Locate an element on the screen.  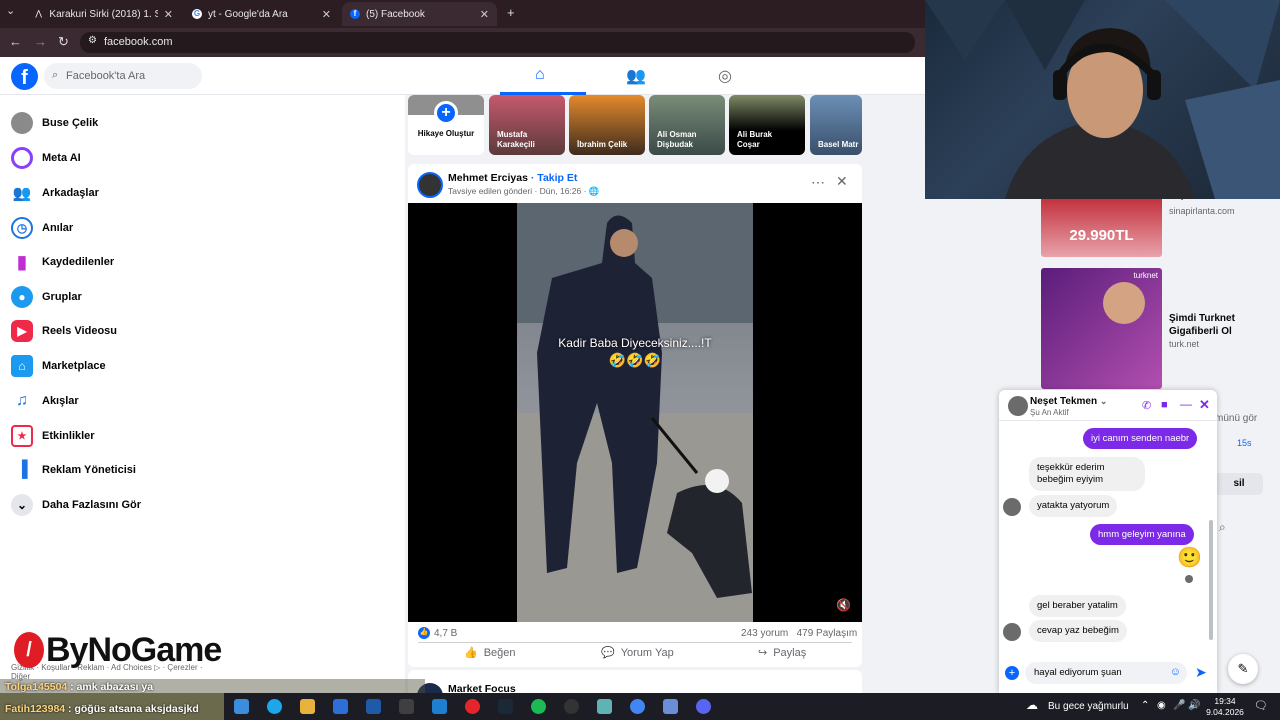
new-message-button: ✎ is located at coordinates (1243, 669).